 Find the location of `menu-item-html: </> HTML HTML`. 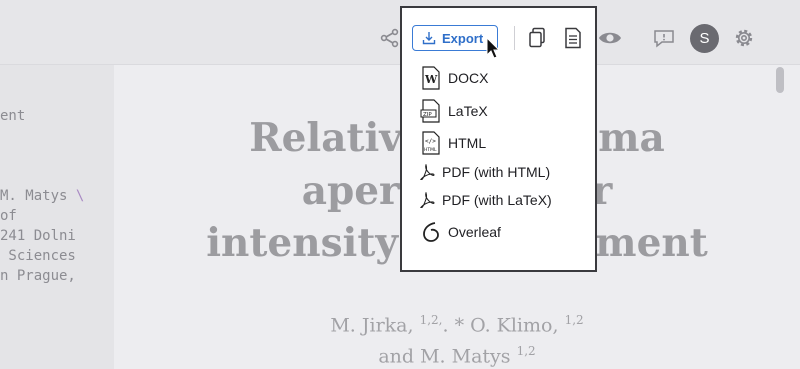

menu-item-html: </> HTML HTML is located at coordinates (500, 143).